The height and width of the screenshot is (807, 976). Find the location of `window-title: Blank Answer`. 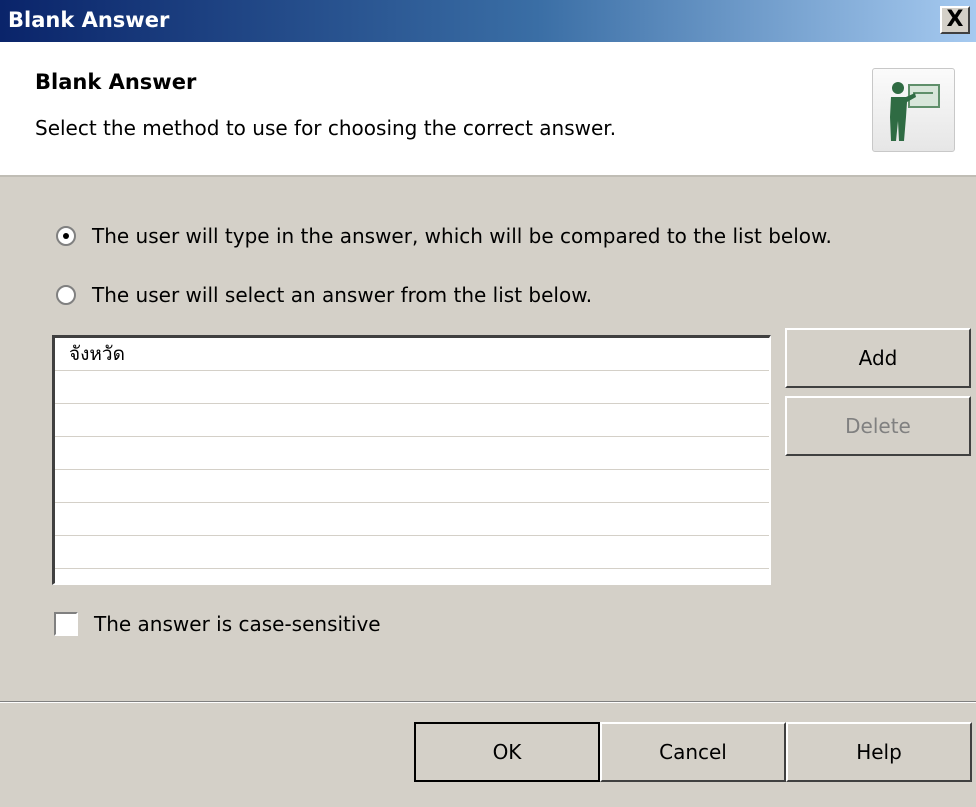

window-title: Blank Answer is located at coordinates (89, 20).